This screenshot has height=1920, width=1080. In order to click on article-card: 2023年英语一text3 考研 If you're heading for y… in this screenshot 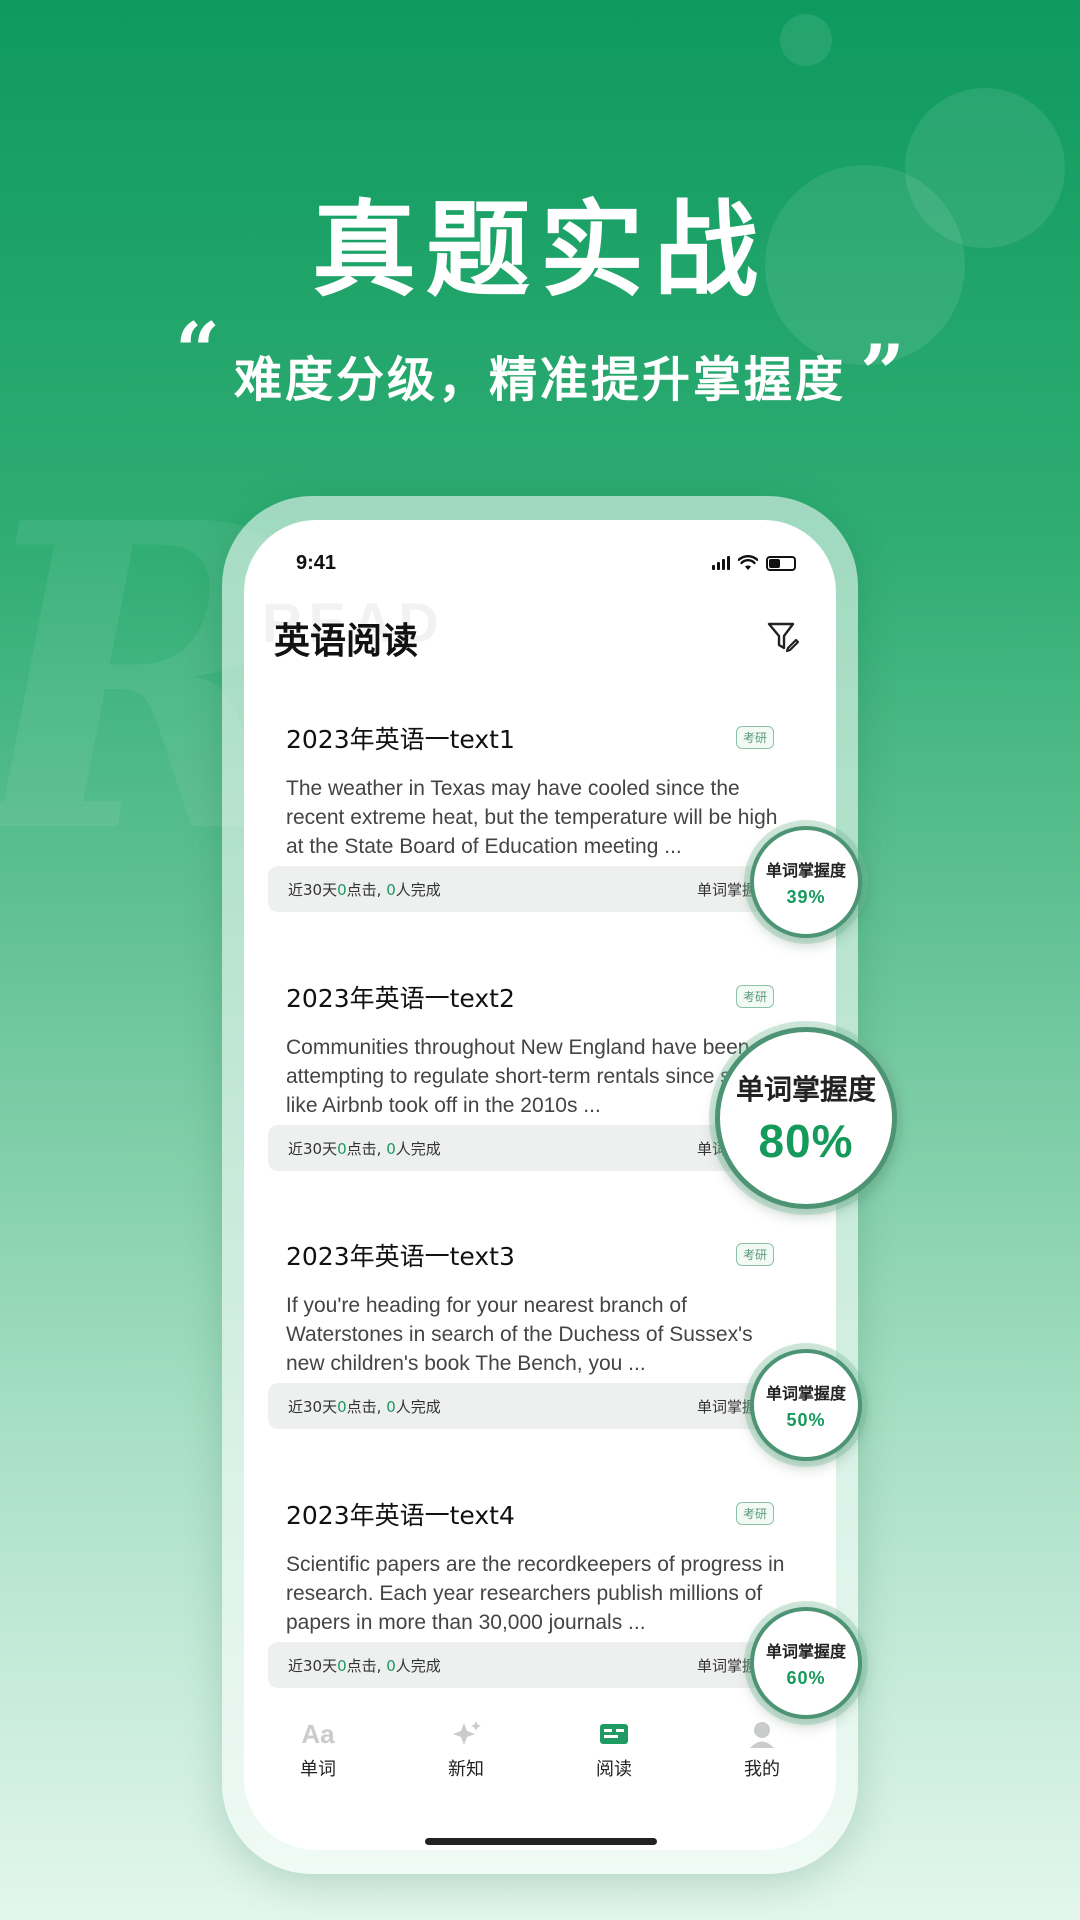, I will do `click(537, 1317)`.